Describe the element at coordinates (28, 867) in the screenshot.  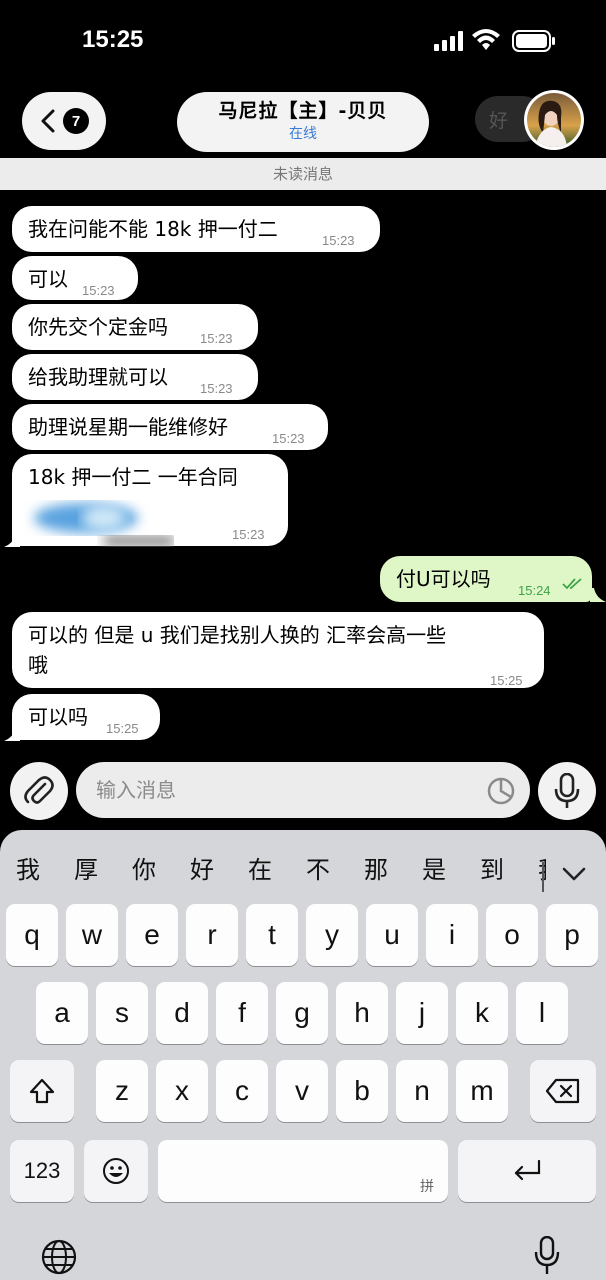
I see `candidate-word: 我` at that location.